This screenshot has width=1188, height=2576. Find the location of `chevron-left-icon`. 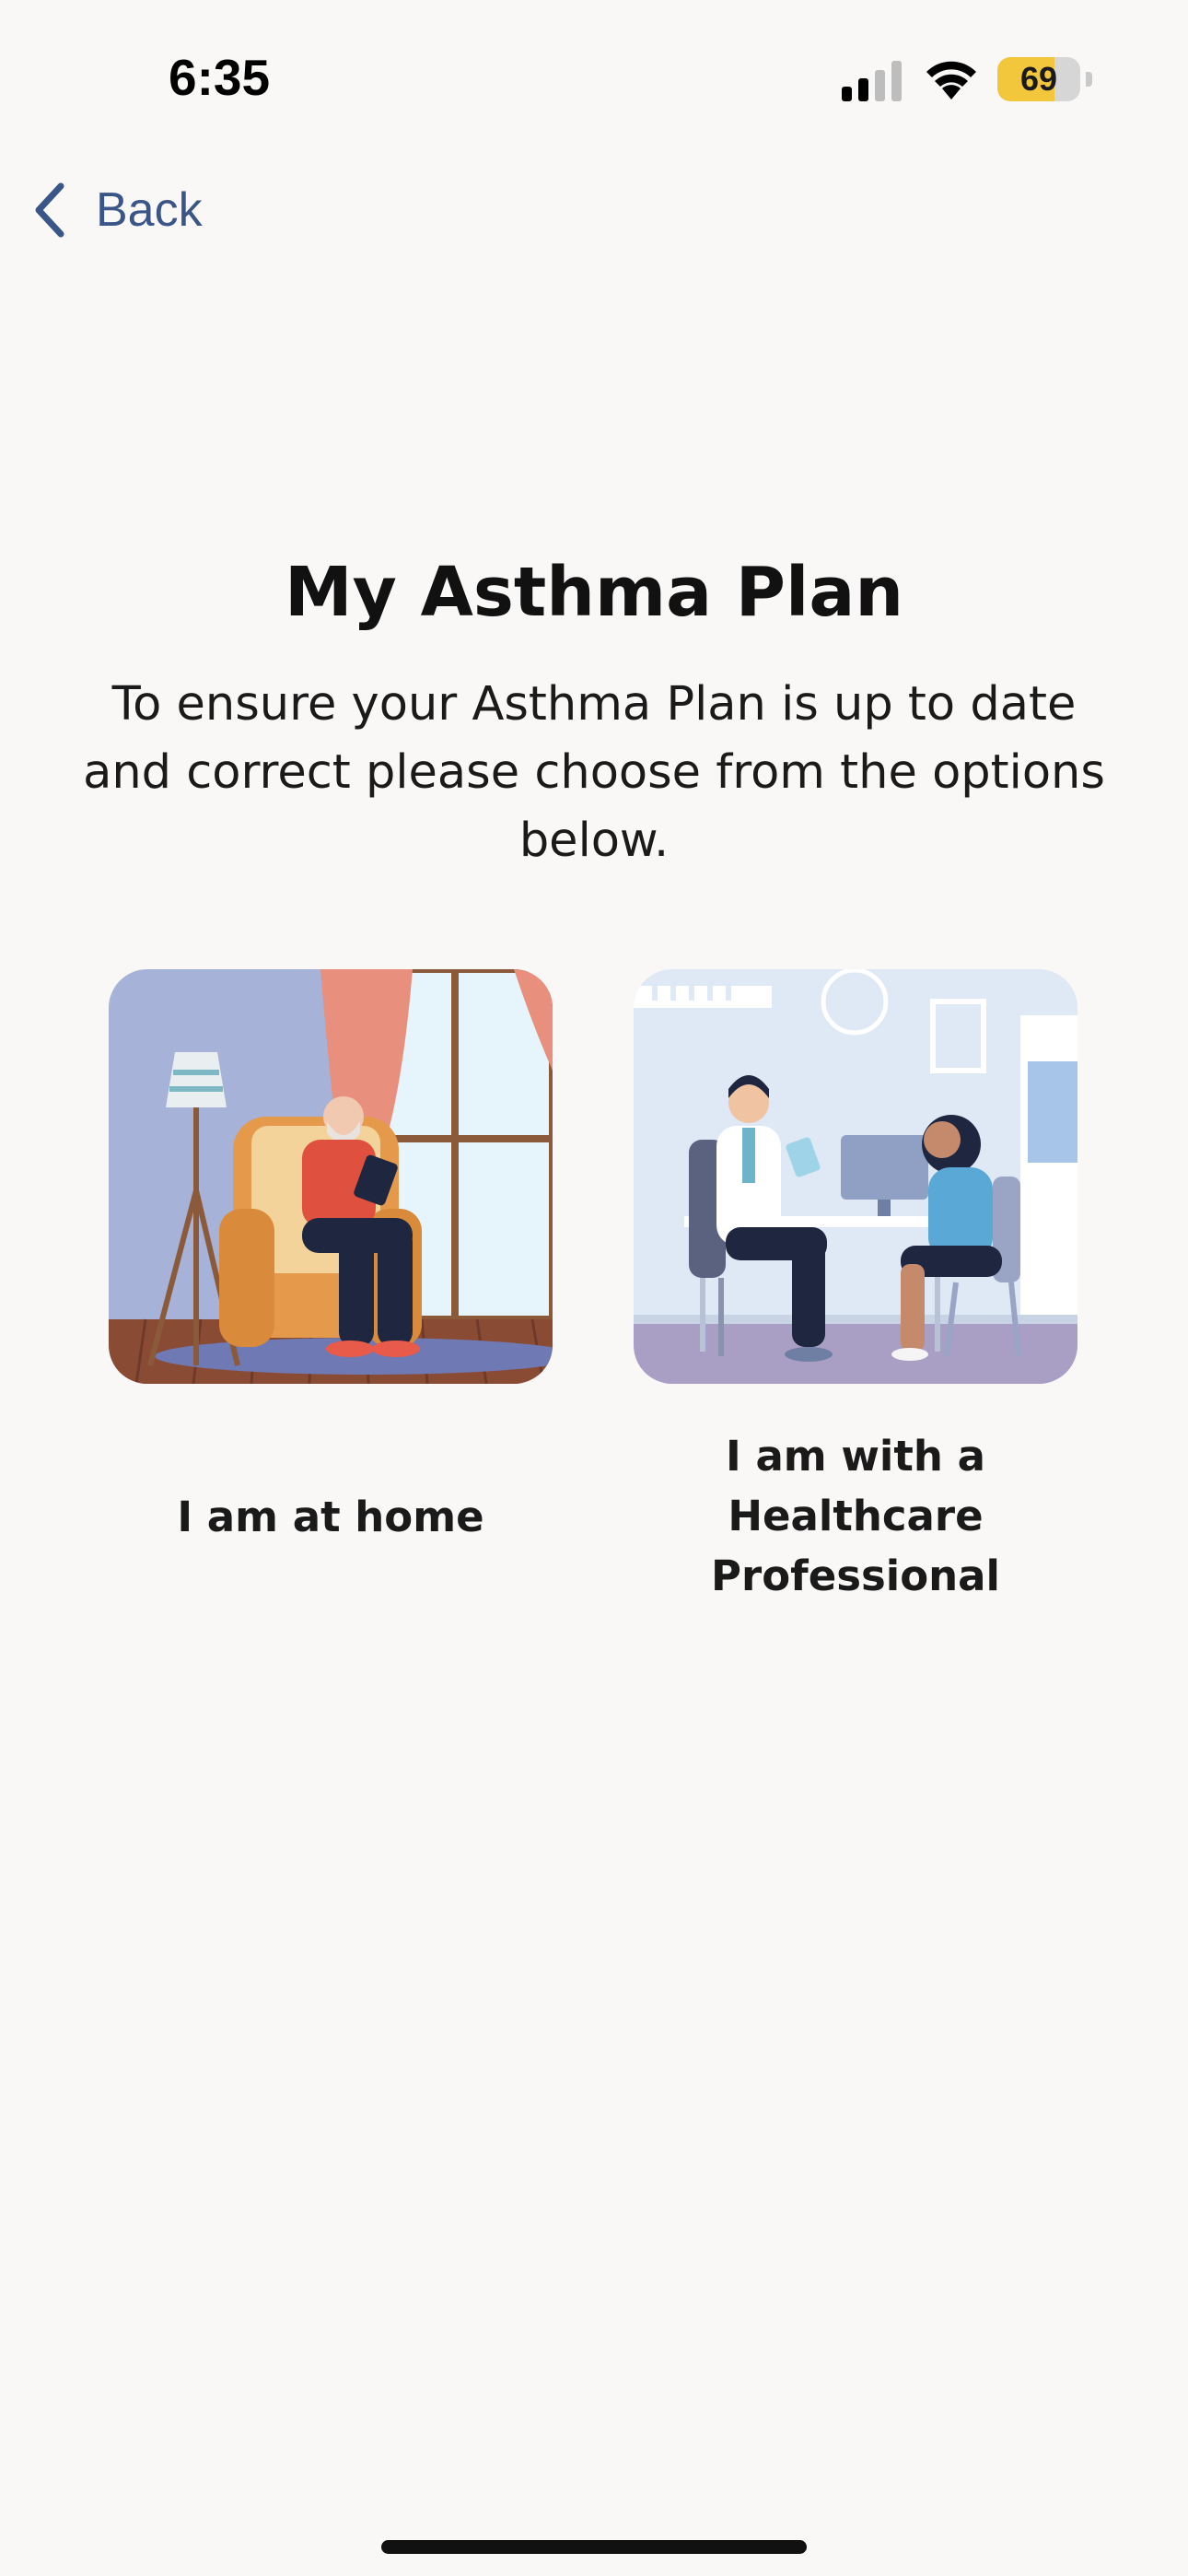

chevron-left-icon is located at coordinates (49, 210).